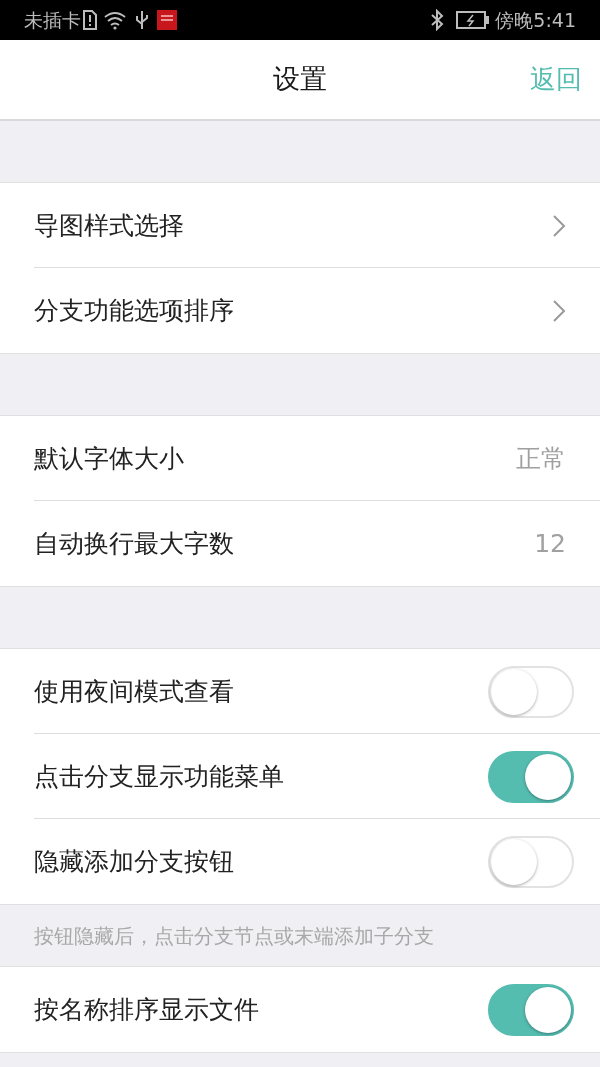 This screenshot has height=1067, width=600. What do you see at coordinates (134, 861) in the screenshot?
I see `setting-label: 隐藏添加分支按钮` at bounding box center [134, 861].